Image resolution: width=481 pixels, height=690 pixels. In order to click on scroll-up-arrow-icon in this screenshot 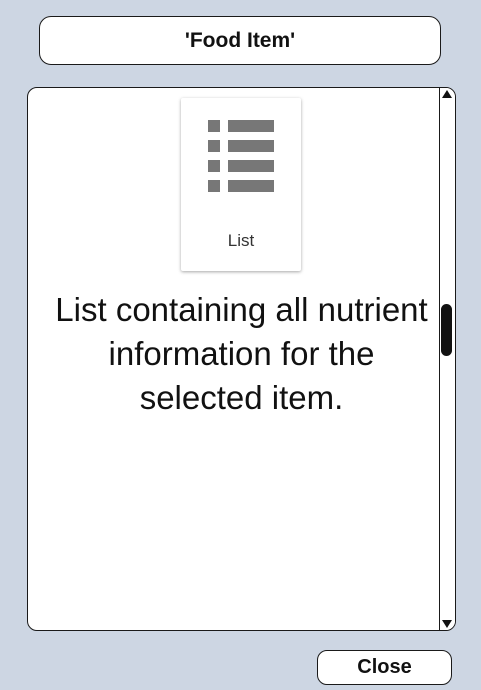, I will do `click(447, 94)`.